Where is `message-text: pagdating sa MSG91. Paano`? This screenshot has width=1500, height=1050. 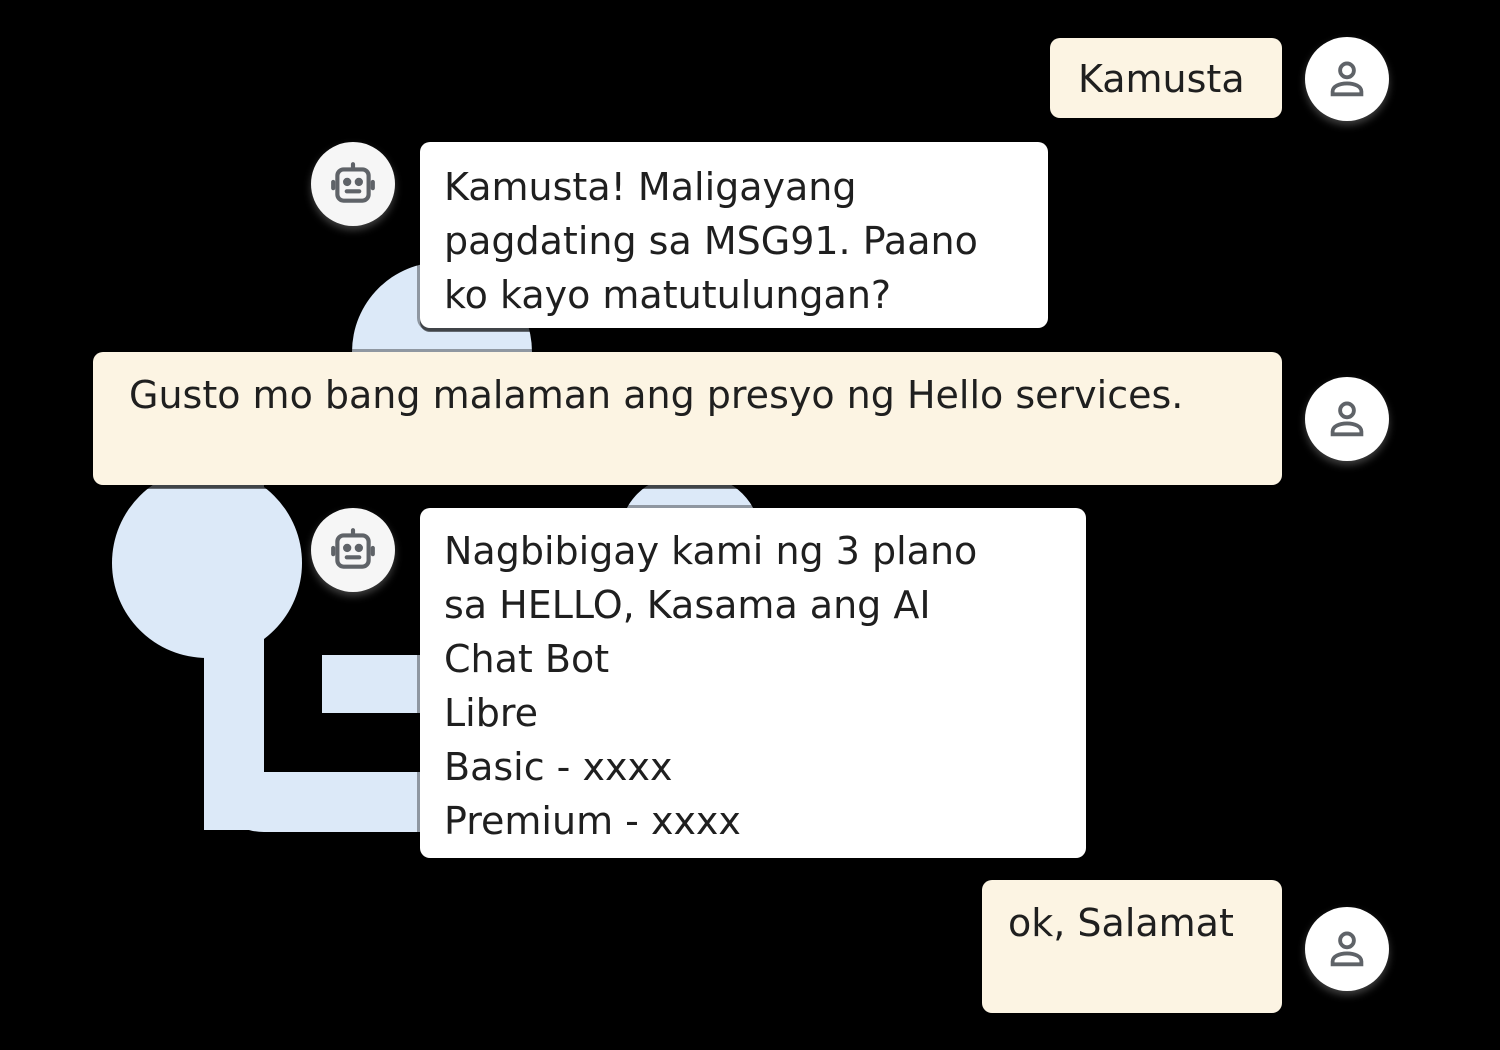 message-text: pagdating sa MSG91. Paano is located at coordinates (711, 241).